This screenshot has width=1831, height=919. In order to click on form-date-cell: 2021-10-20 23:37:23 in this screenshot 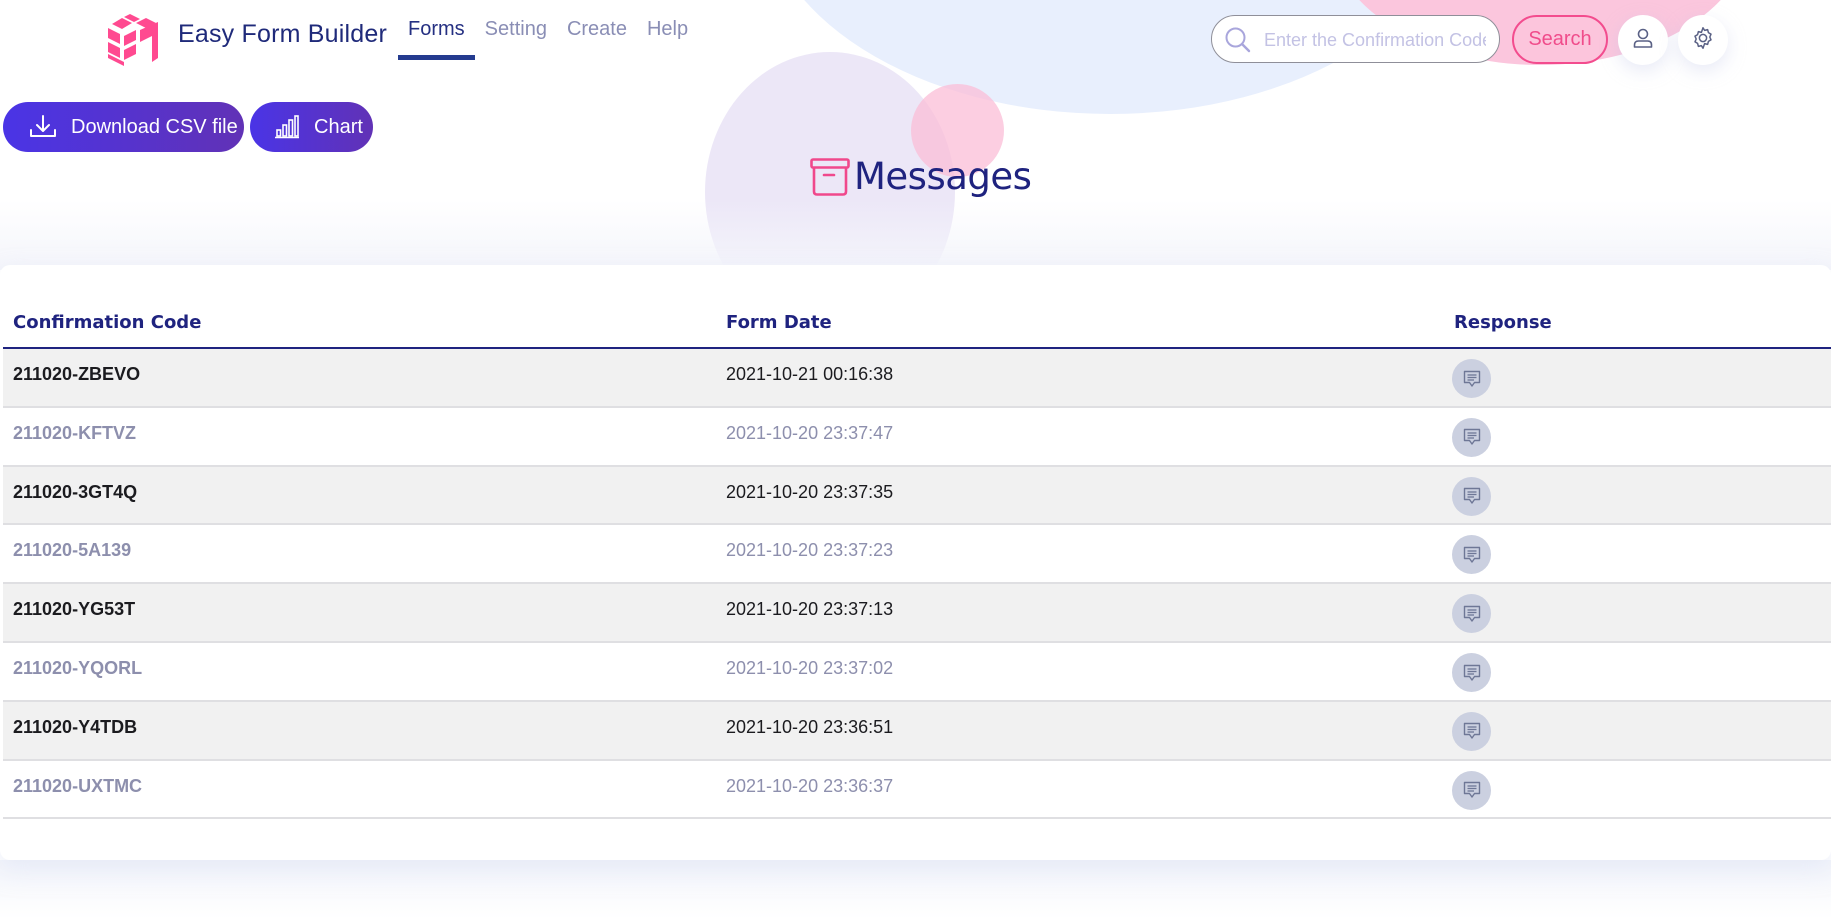, I will do `click(810, 550)`.